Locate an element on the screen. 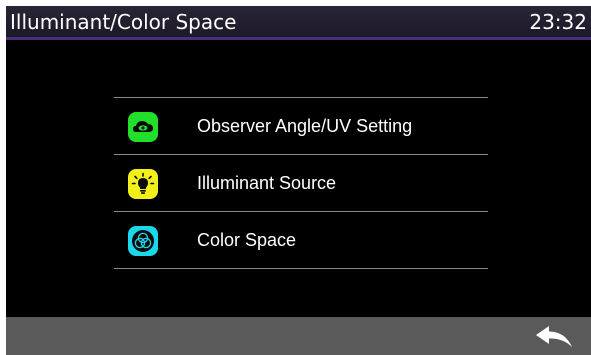 This screenshot has width=591, height=355. title-bar: Illuminant/Color Space 23:32 is located at coordinates (298, 23).